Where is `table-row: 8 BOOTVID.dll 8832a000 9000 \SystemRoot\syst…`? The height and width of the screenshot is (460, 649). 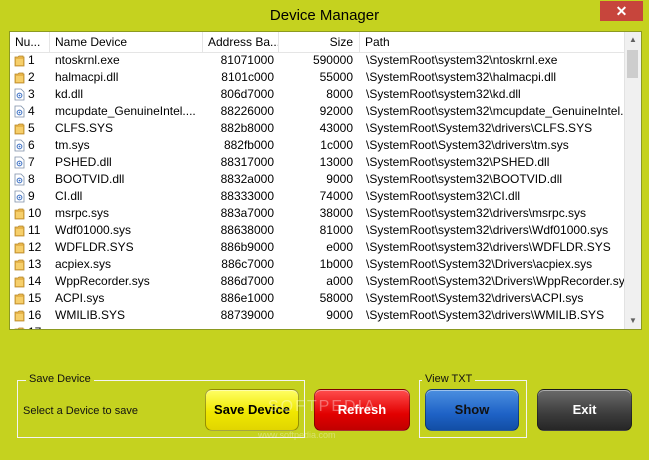
table-row: 8 BOOTVID.dll 8832a000 9000 \SystemRoot\syst… is located at coordinates (317, 179).